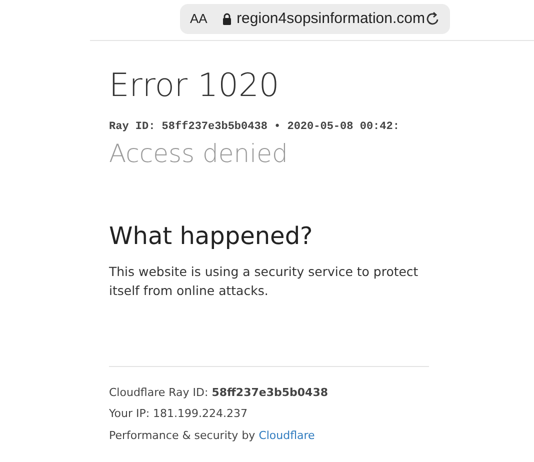 The width and height of the screenshot is (534, 462). I want to click on section-heading: What happened?, so click(211, 236).